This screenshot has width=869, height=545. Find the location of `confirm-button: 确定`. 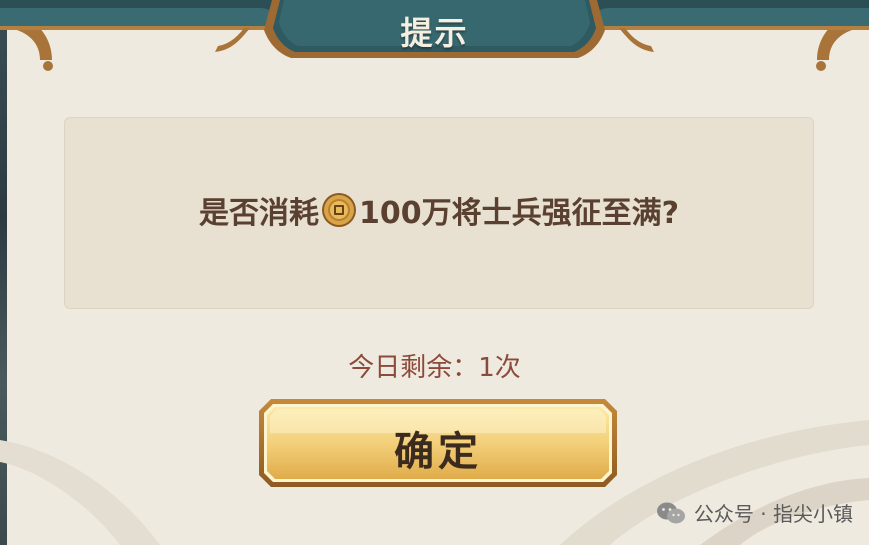

confirm-button: 确定 is located at coordinates (438, 443).